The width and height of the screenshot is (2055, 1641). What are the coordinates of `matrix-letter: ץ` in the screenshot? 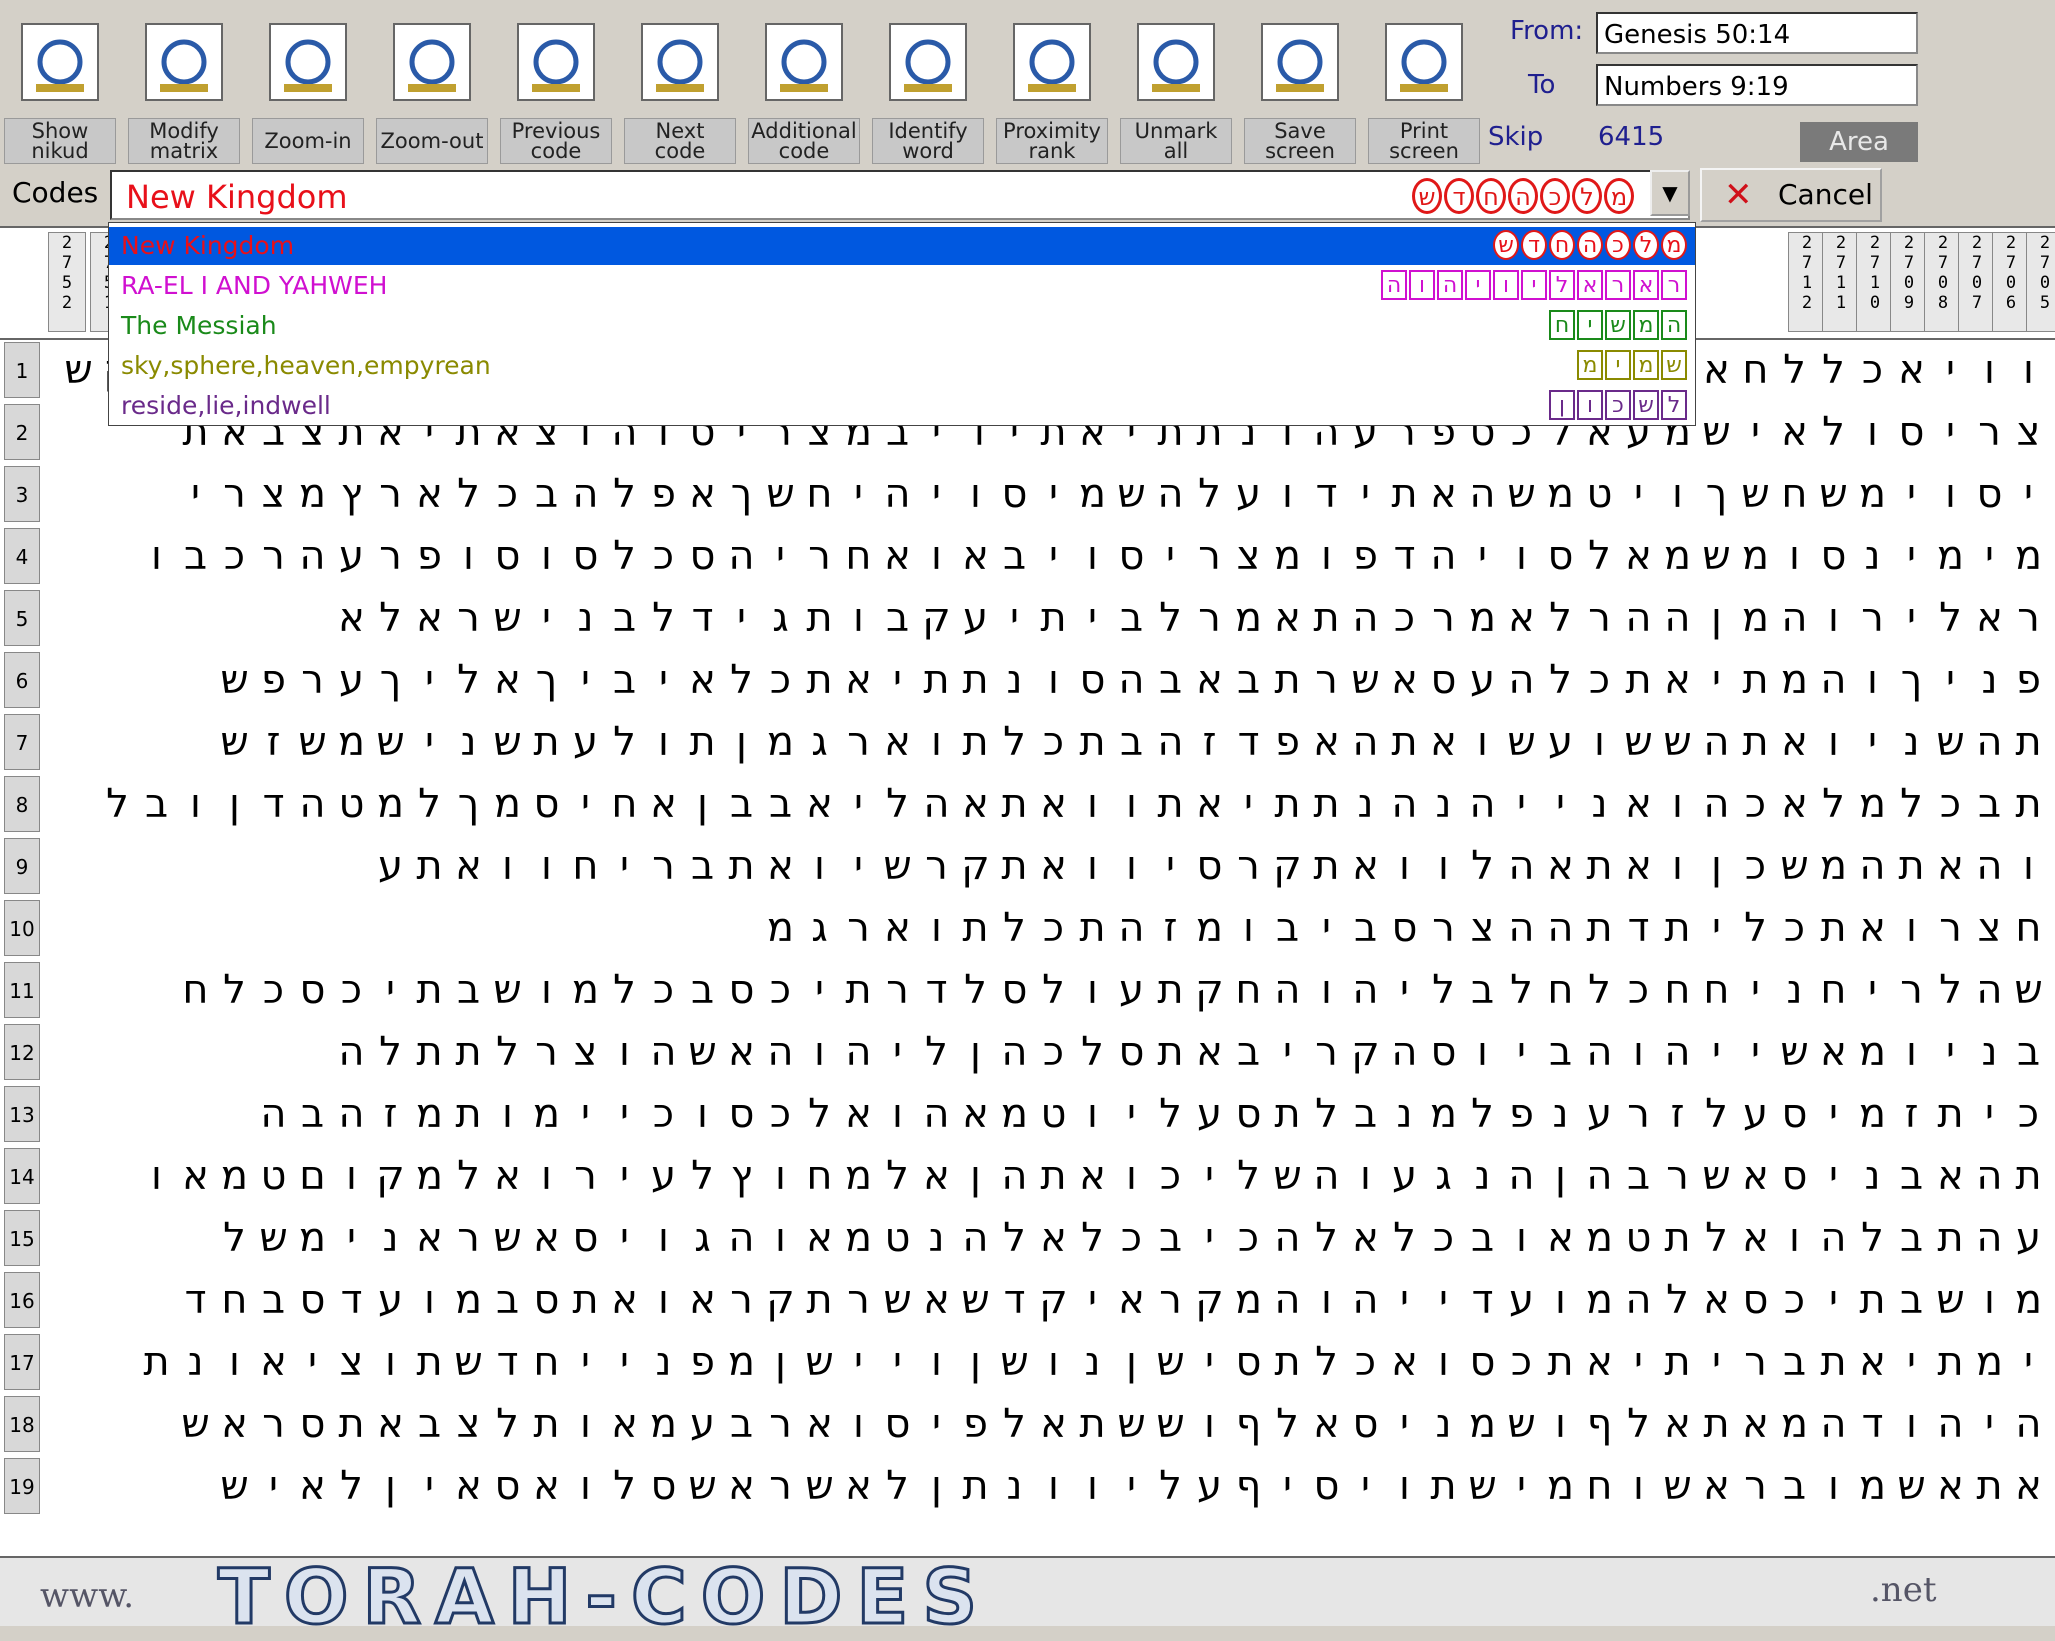 It's located at (741, 1176).